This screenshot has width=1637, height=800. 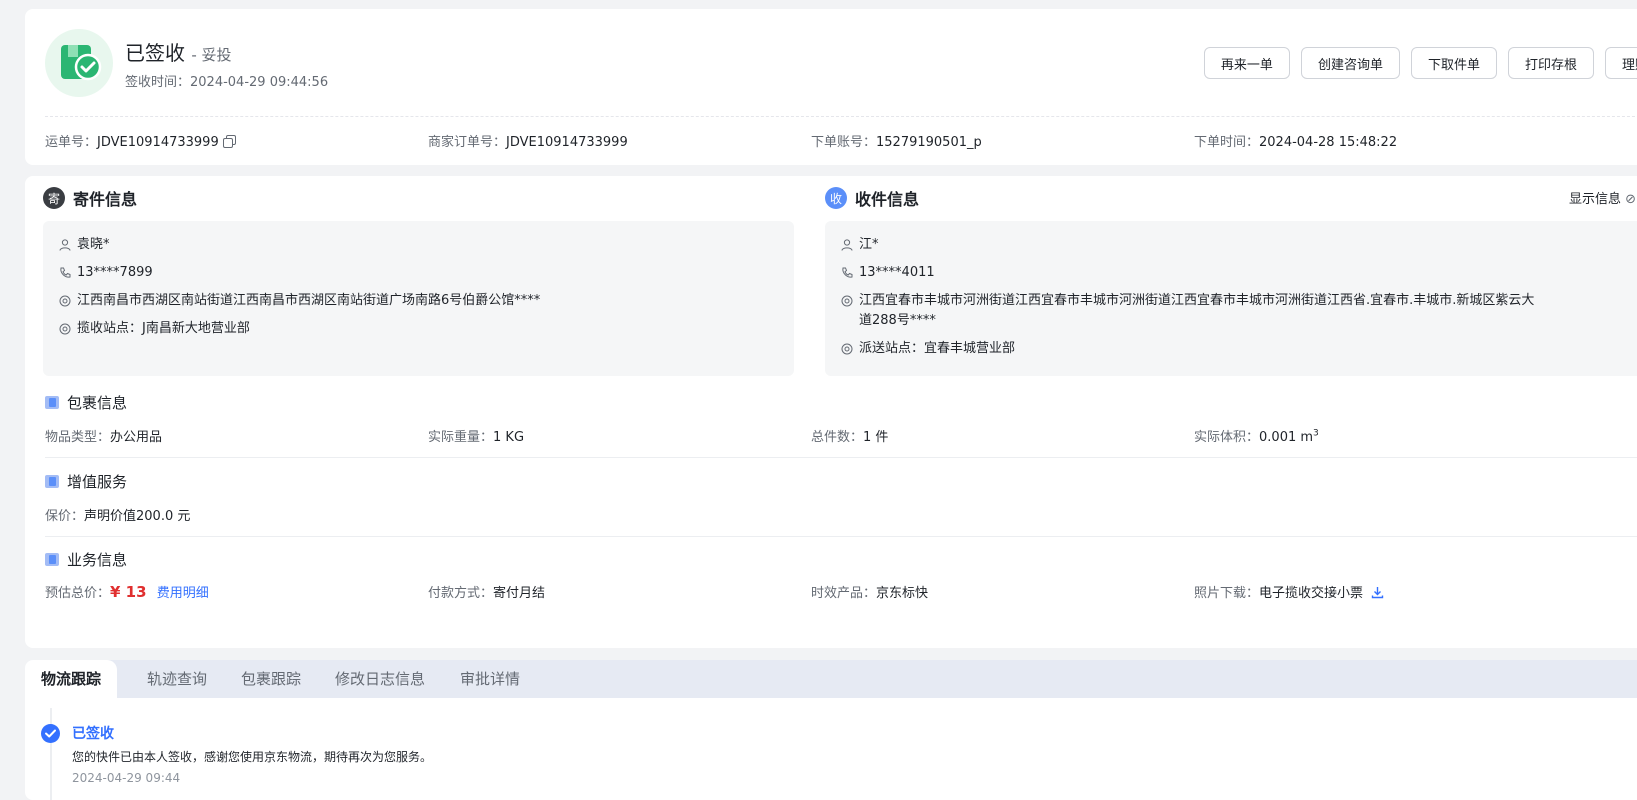 What do you see at coordinates (870, 593) in the screenshot?
I see `service-product: 时效产品：京东标快` at bounding box center [870, 593].